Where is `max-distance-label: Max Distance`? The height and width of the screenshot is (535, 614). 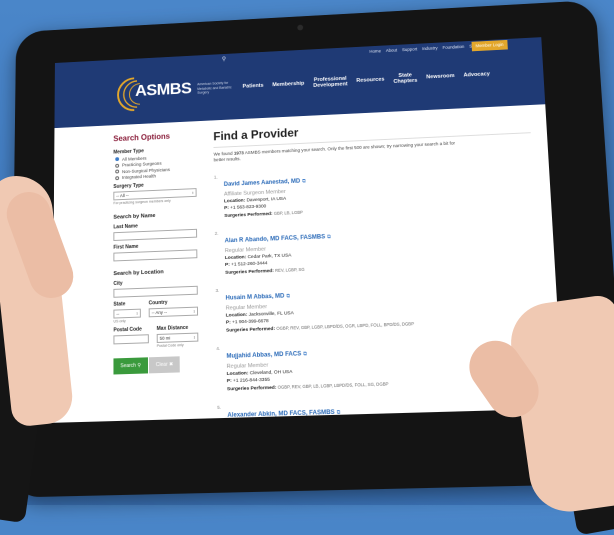
max-distance-label: Max Distance is located at coordinates (178, 328).